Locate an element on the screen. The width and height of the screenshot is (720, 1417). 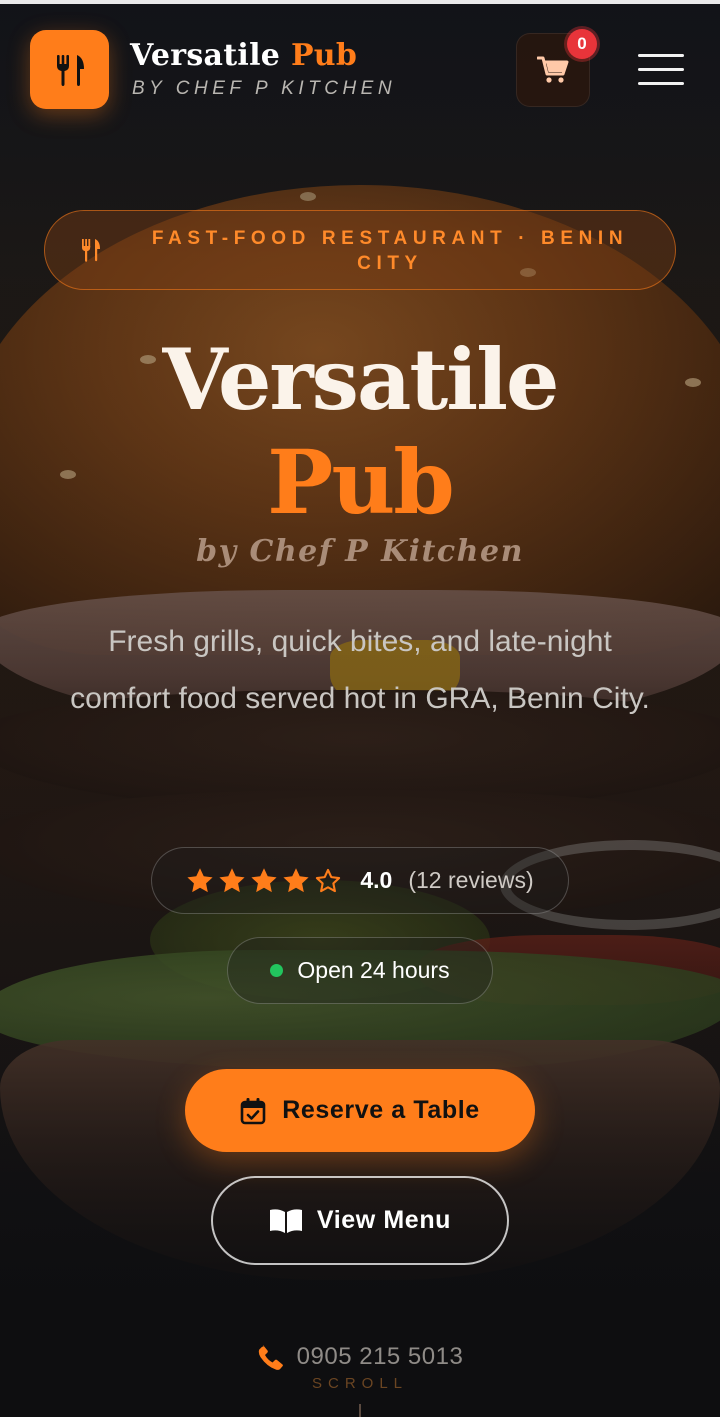
fork-knife-icon is located at coordinates (70, 70).